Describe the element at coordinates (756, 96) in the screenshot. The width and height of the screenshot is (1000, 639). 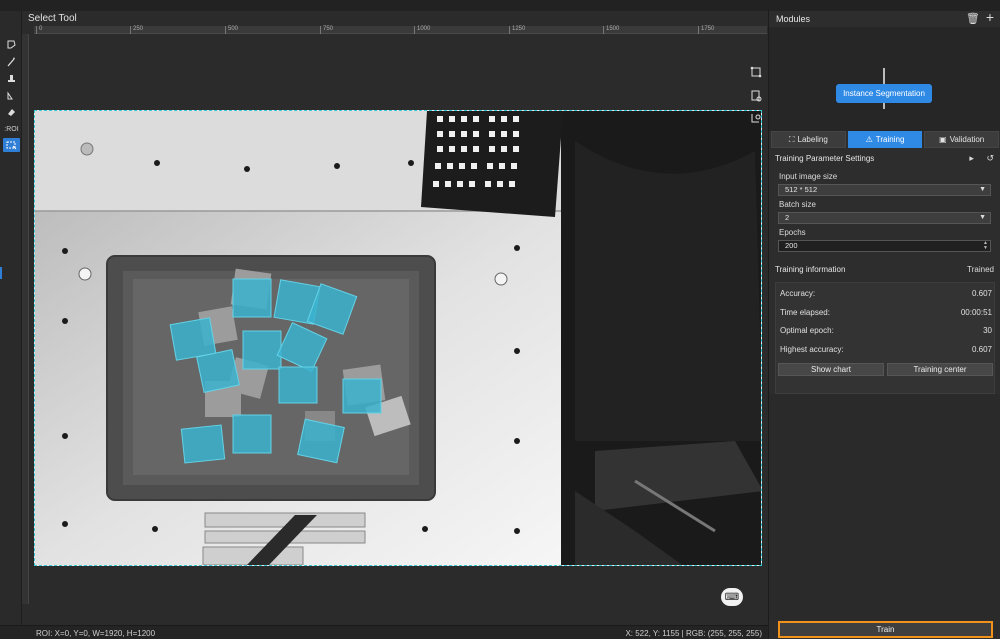
I see `view-settings-icon` at that location.